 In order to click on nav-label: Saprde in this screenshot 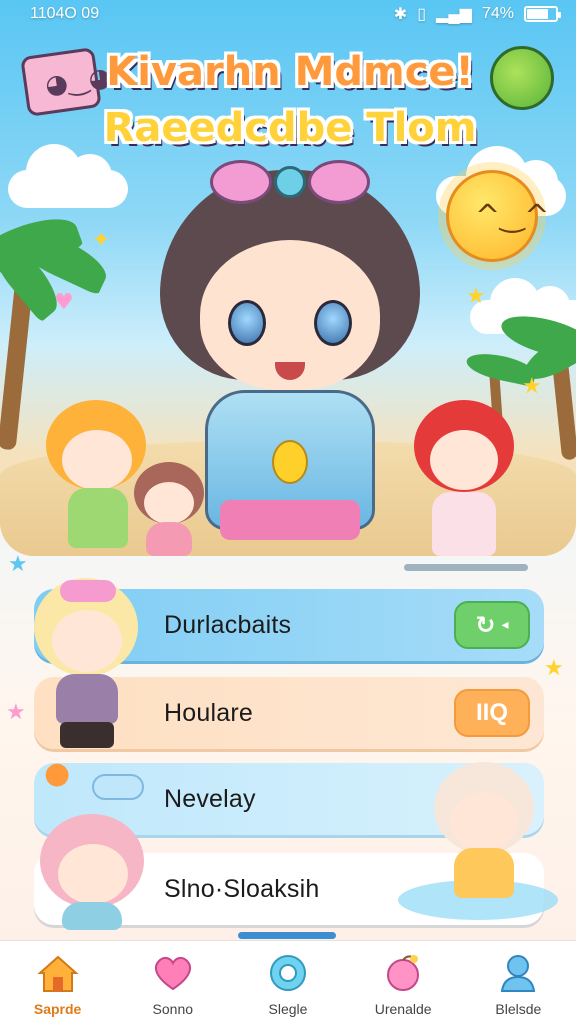, I will do `click(57, 1009)`.